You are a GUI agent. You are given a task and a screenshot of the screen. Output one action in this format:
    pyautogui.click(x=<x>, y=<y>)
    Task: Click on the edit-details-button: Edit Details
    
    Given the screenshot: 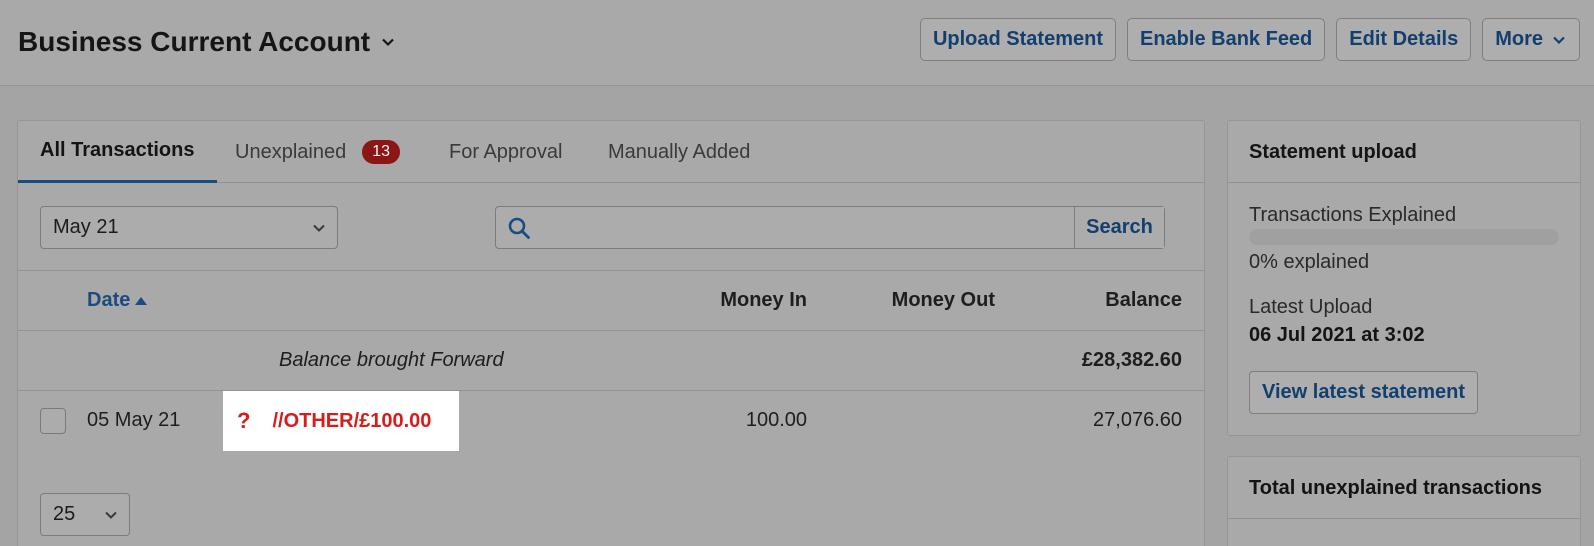 What is the action you would take?
    pyautogui.click(x=1404, y=39)
    